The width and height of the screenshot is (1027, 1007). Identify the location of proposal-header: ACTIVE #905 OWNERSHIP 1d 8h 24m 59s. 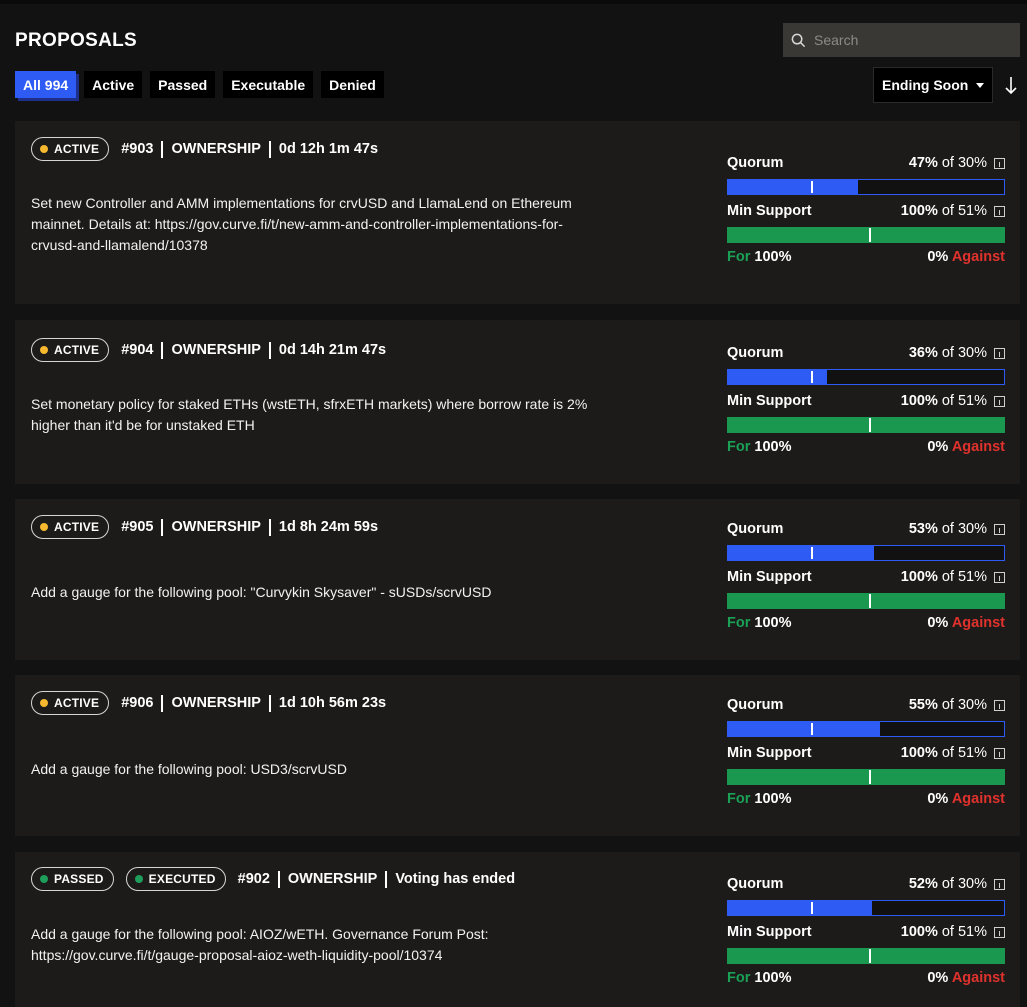
(204, 527).